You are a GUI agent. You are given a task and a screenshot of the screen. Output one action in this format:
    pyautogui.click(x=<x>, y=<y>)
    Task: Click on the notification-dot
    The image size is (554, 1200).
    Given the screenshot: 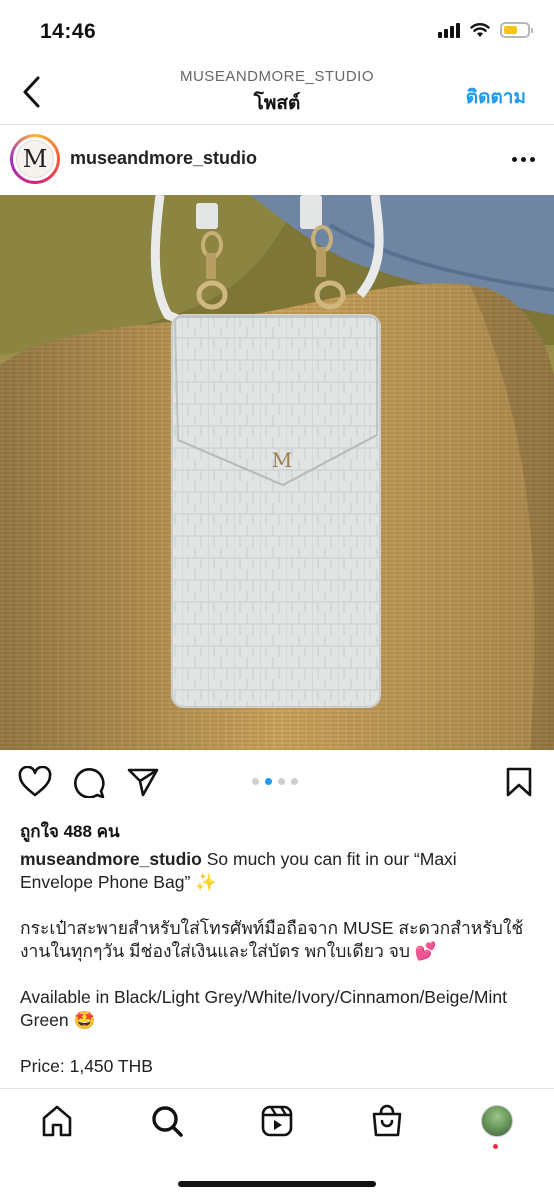 What is the action you would take?
    pyautogui.click(x=495, y=1146)
    